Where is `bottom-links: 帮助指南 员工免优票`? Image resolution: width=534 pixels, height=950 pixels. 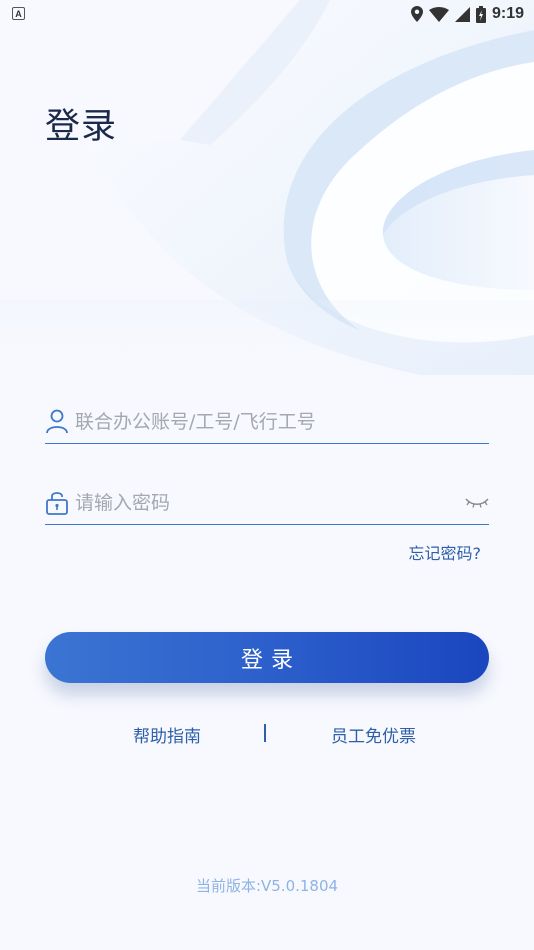
bottom-links: 帮助指南 员工免优票 is located at coordinates (267, 735).